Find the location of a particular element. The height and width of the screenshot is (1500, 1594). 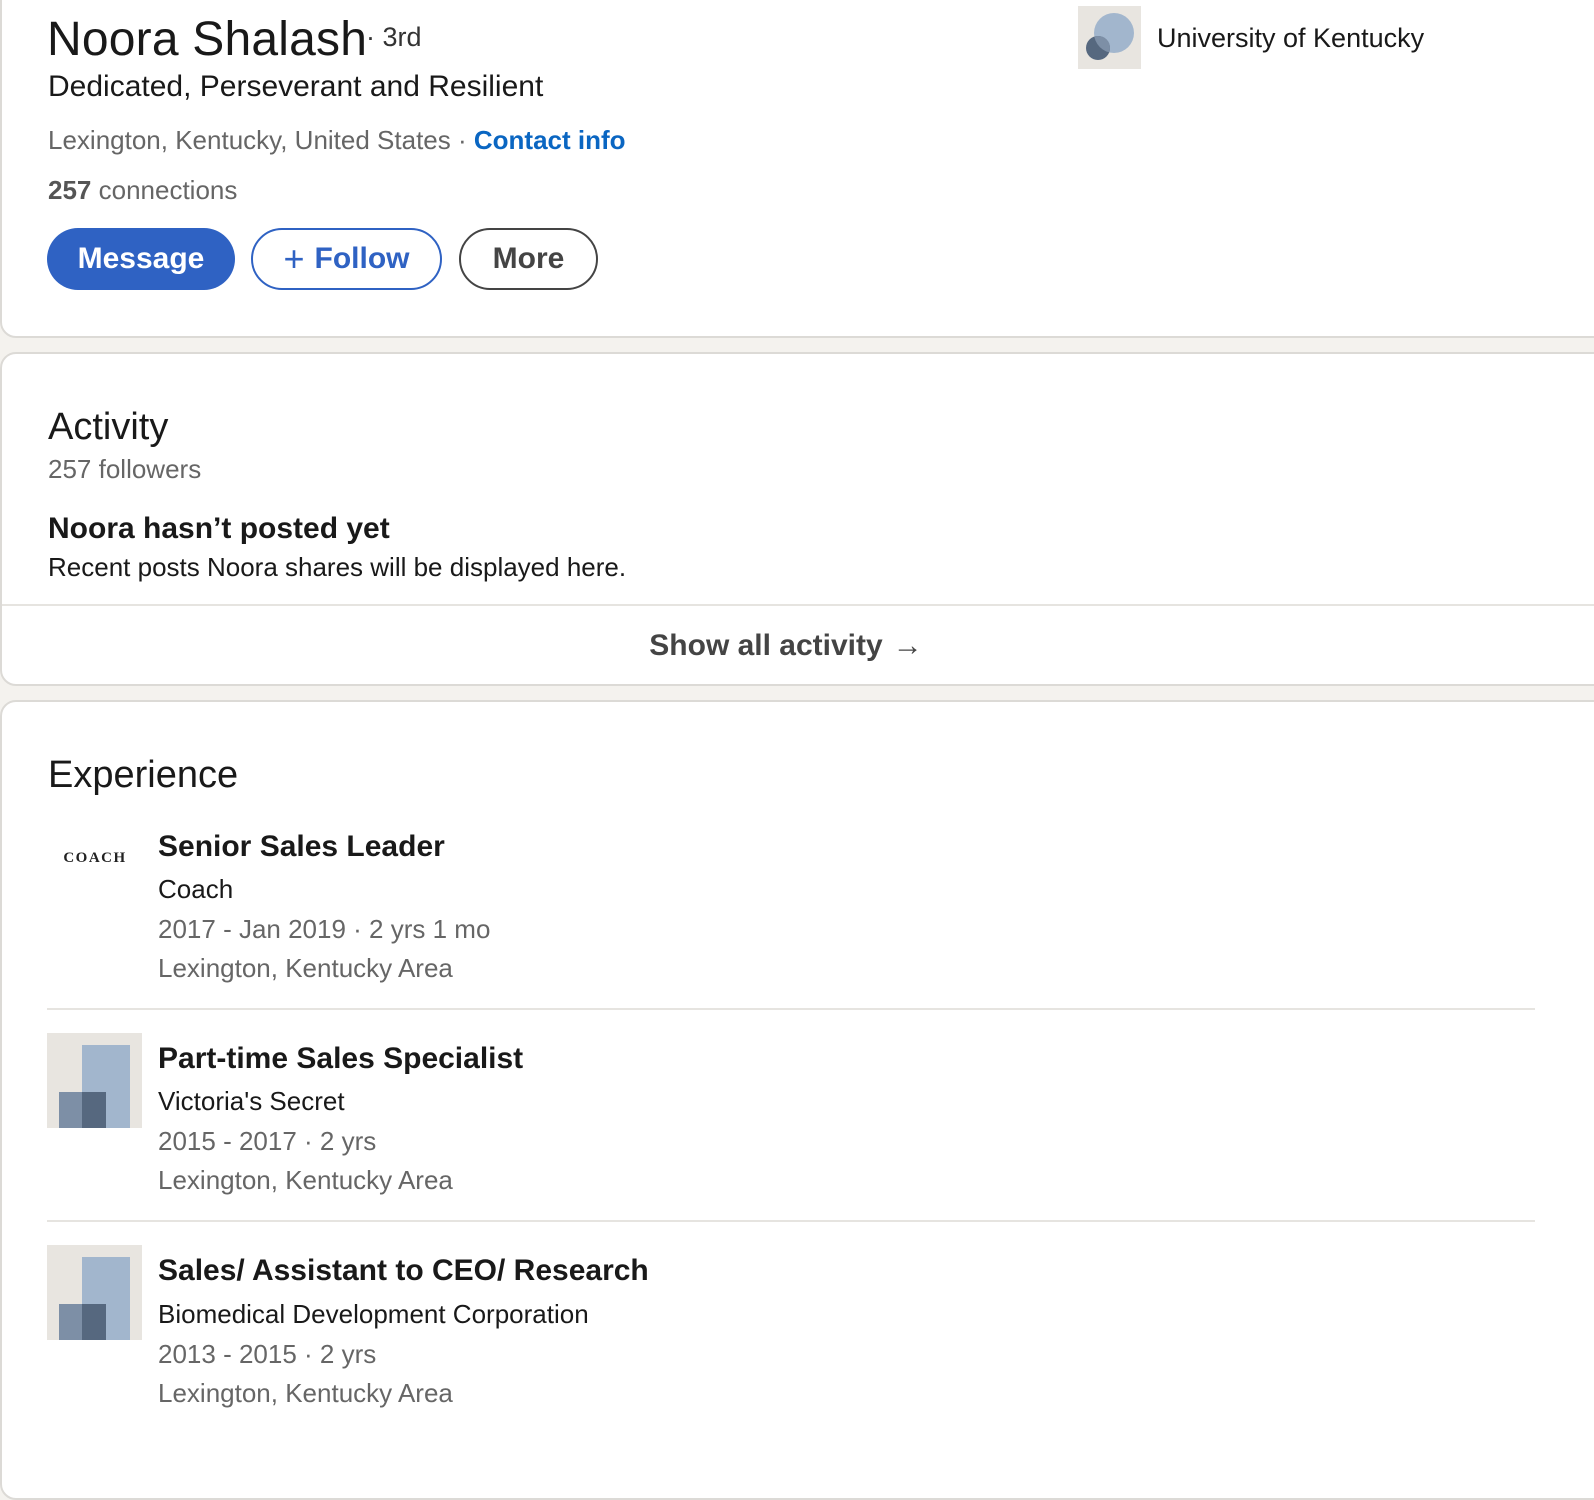

followers-count: 257 followers is located at coordinates (125, 469).